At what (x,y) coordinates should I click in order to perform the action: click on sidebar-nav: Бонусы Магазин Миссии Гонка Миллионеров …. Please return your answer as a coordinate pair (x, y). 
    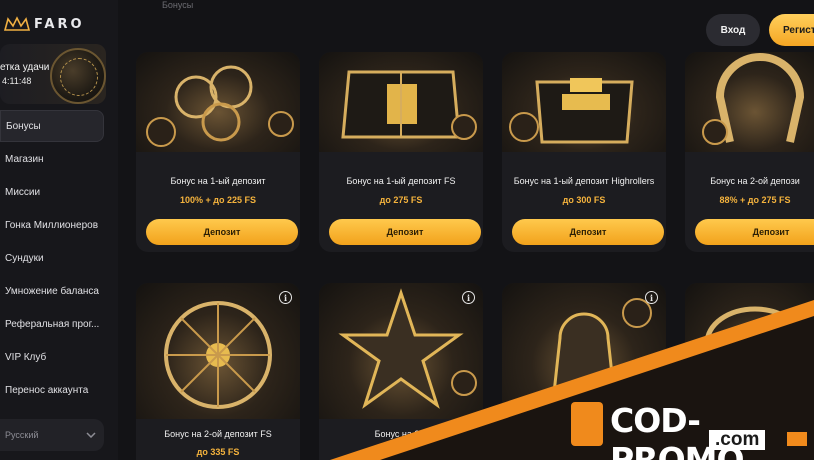
    Looking at the image, I should click on (52, 258).